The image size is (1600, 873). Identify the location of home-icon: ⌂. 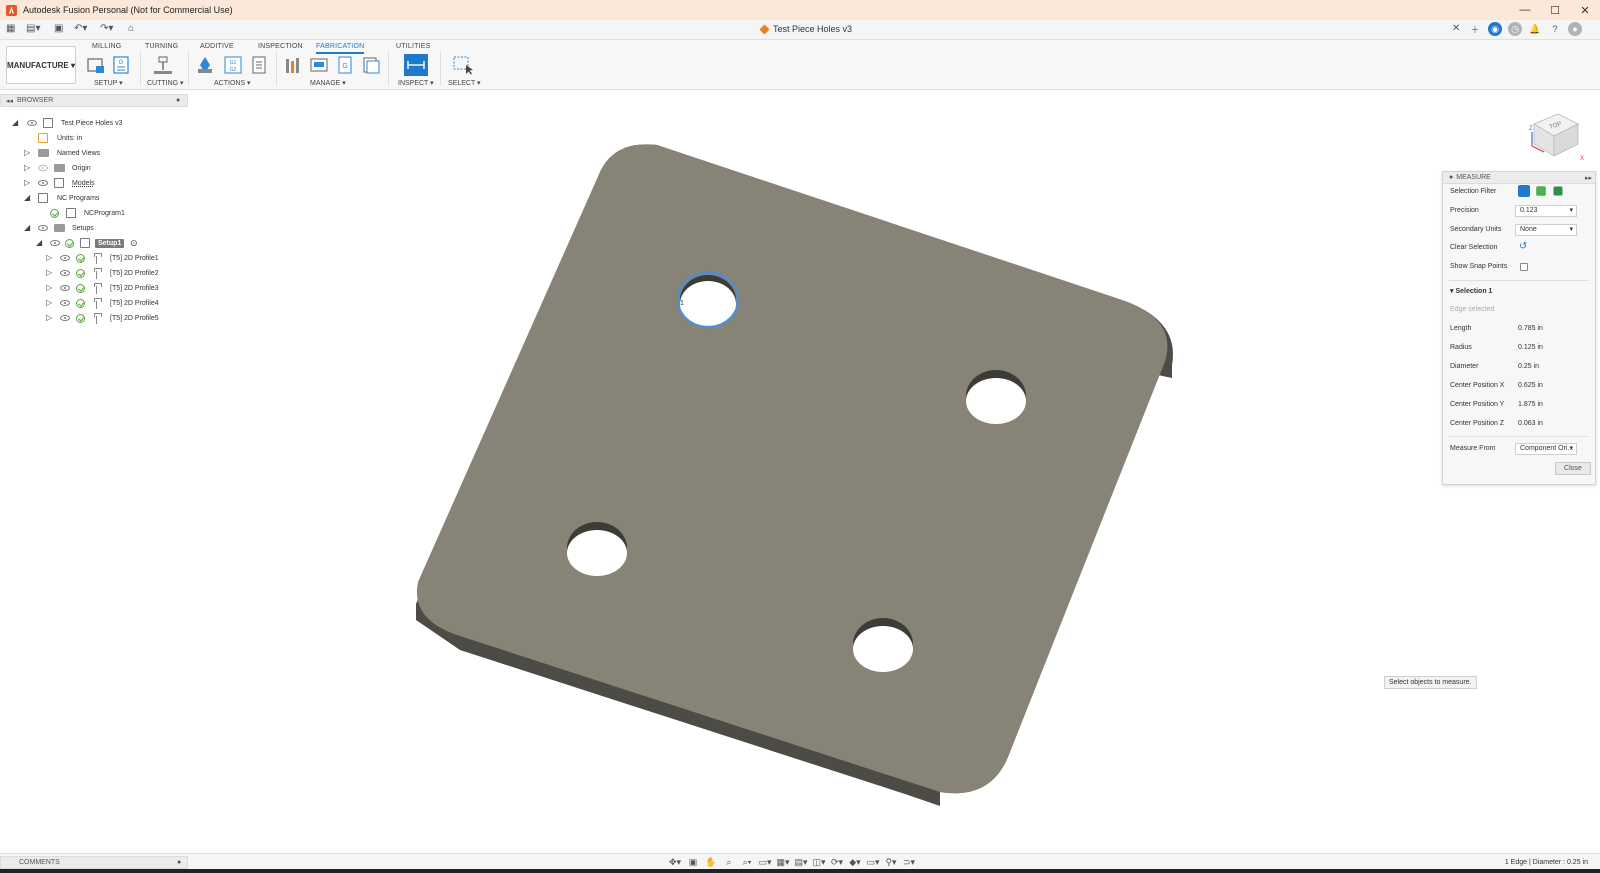
(131, 28).